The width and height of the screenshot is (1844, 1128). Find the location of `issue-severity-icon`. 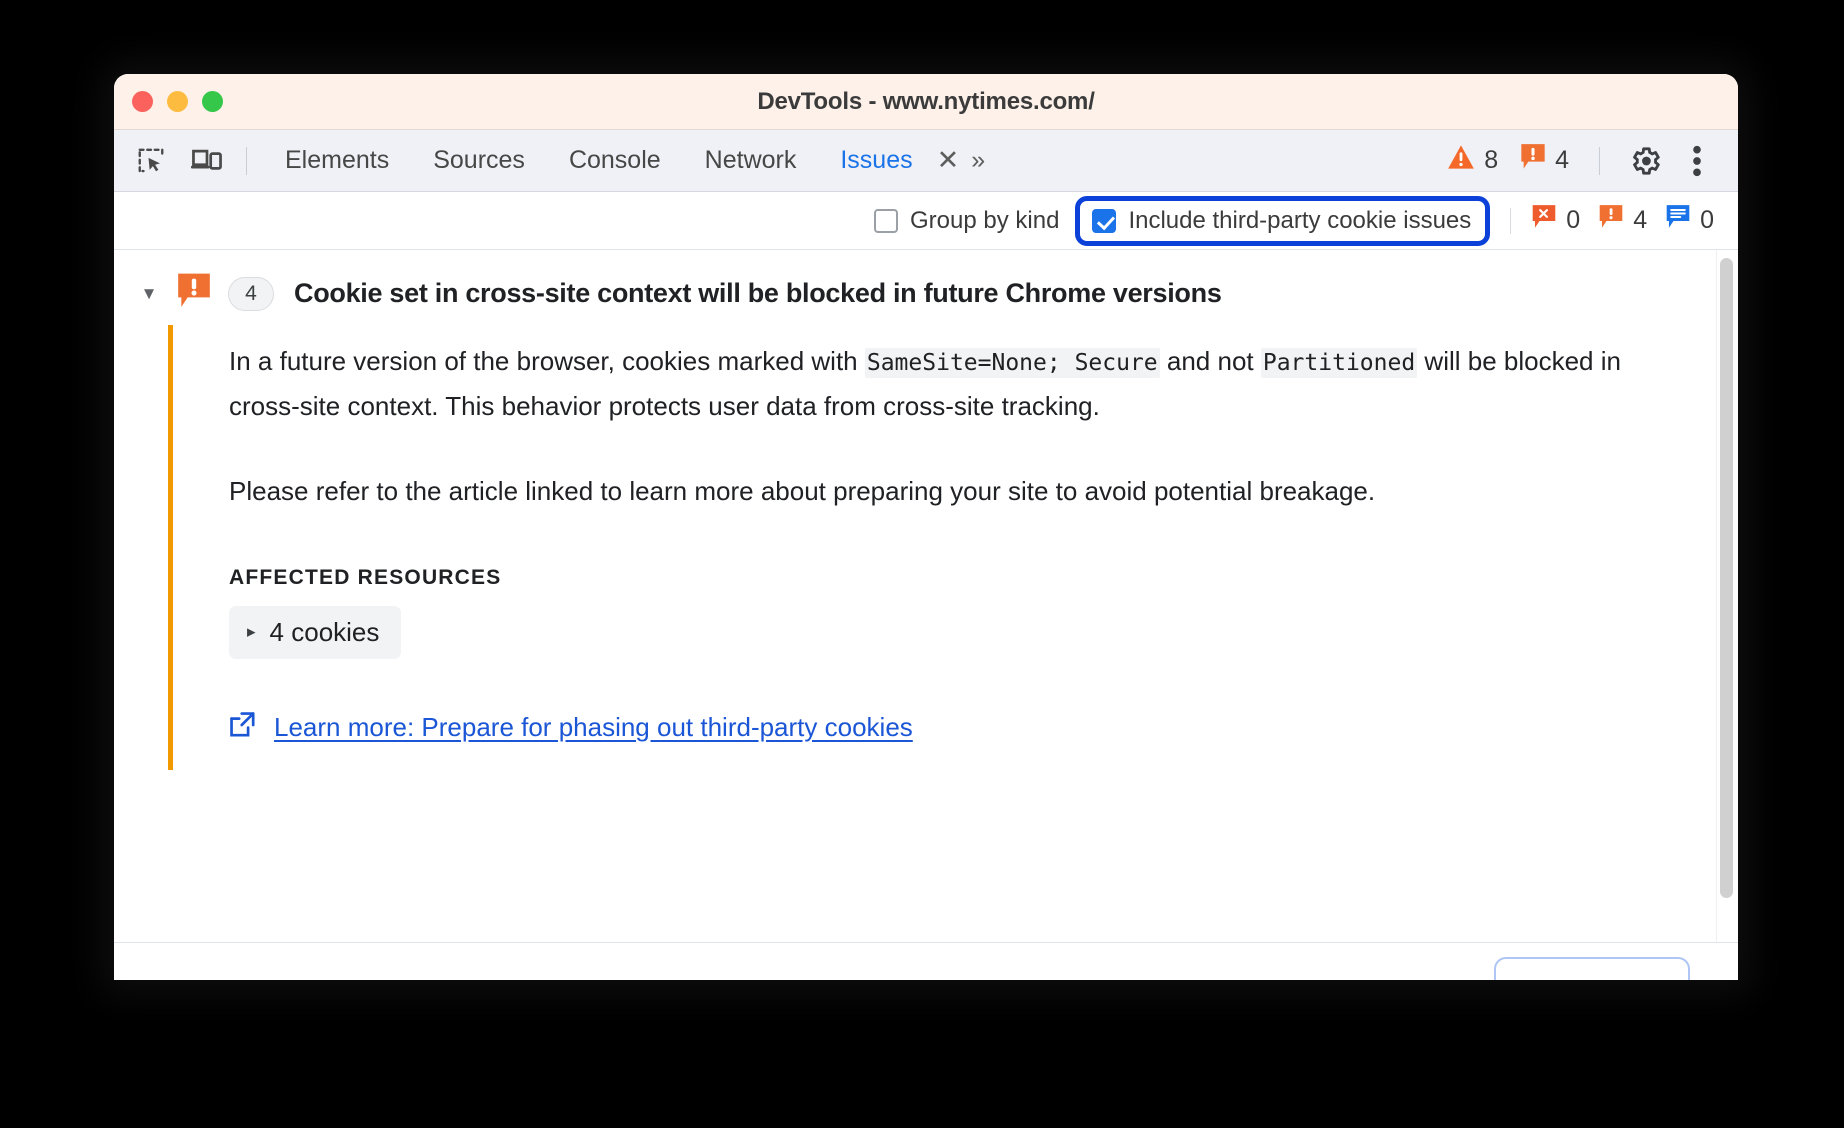

issue-severity-icon is located at coordinates (194, 293).